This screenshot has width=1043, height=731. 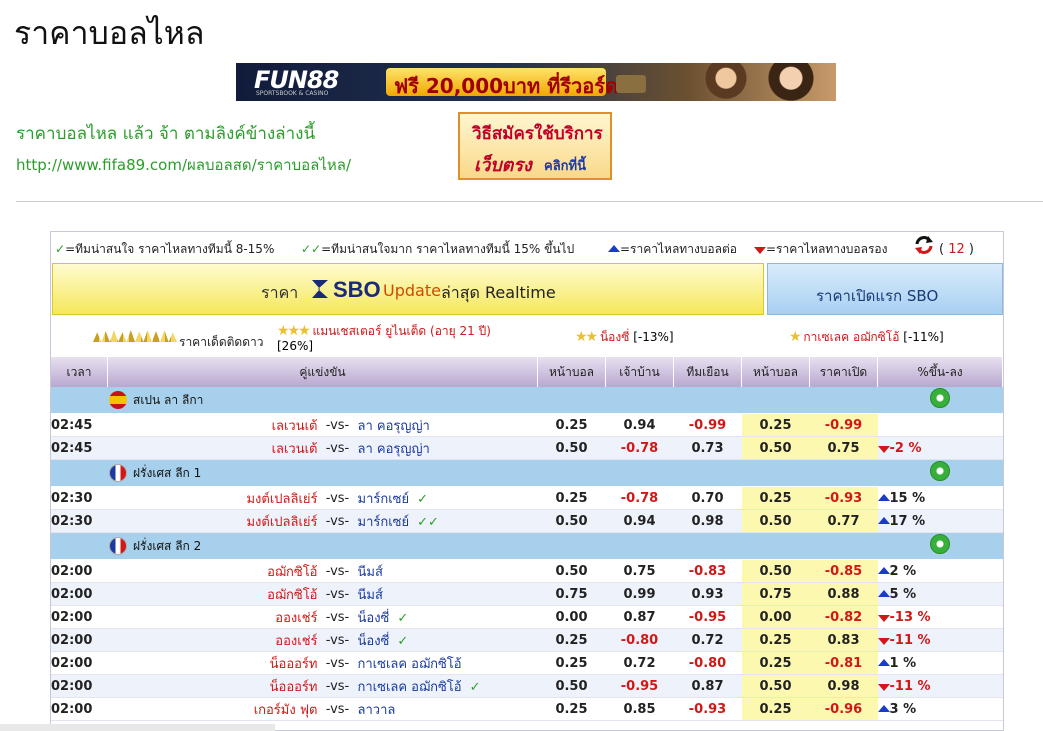 What do you see at coordinates (883, 641) in the screenshot?
I see `down-arrow-icon` at bounding box center [883, 641].